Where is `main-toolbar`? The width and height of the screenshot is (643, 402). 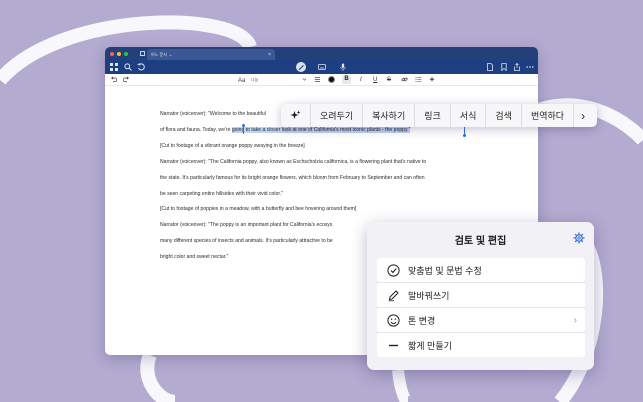
main-toolbar is located at coordinates (321, 67).